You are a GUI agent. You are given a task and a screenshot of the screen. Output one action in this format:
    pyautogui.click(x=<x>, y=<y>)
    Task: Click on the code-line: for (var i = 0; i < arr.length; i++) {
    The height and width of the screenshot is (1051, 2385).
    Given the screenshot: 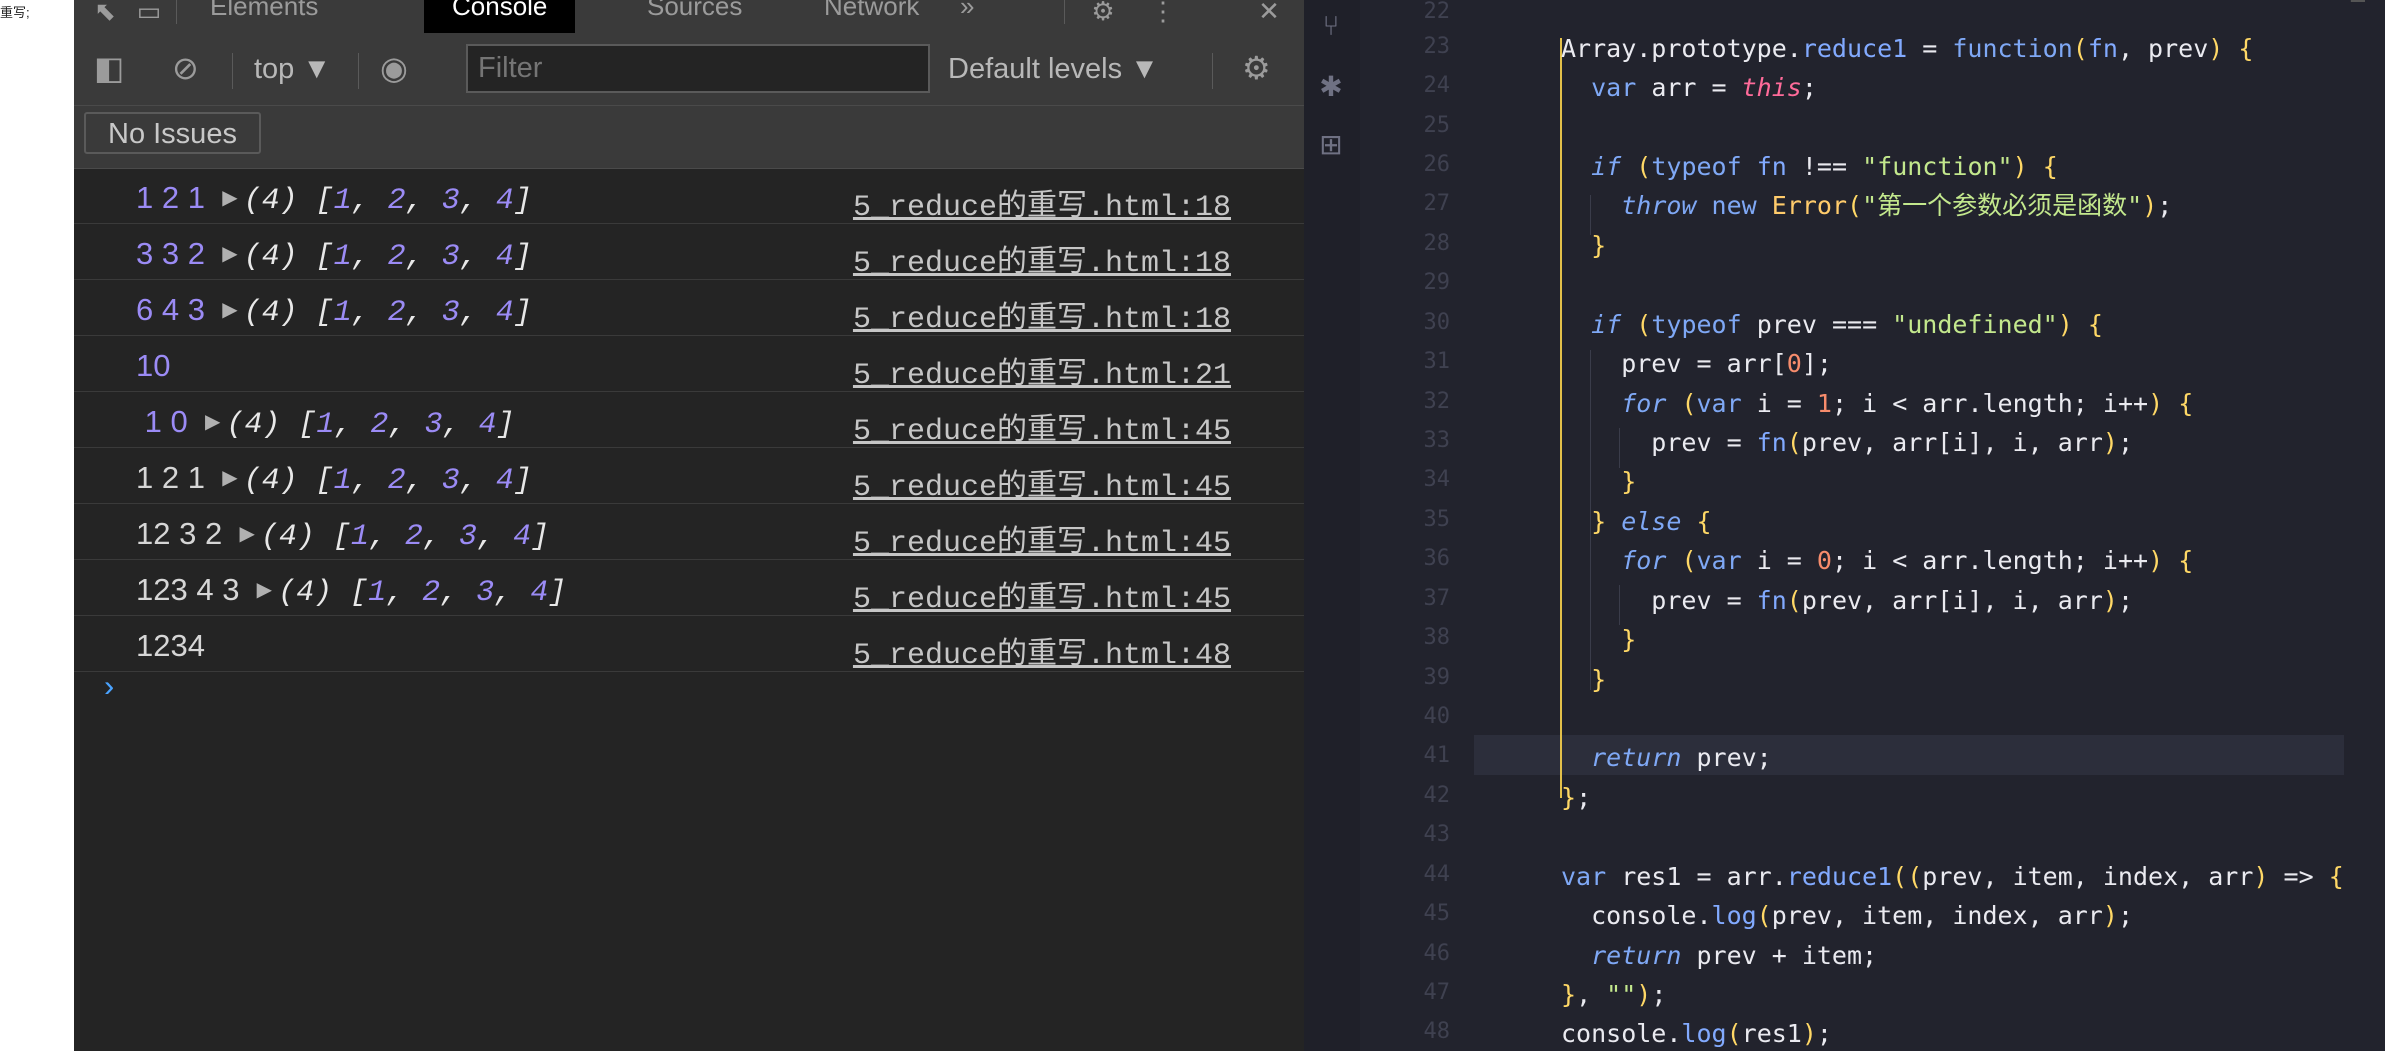 What is the action you would take?
    pyautogui.click(x=1877, y=561)
    